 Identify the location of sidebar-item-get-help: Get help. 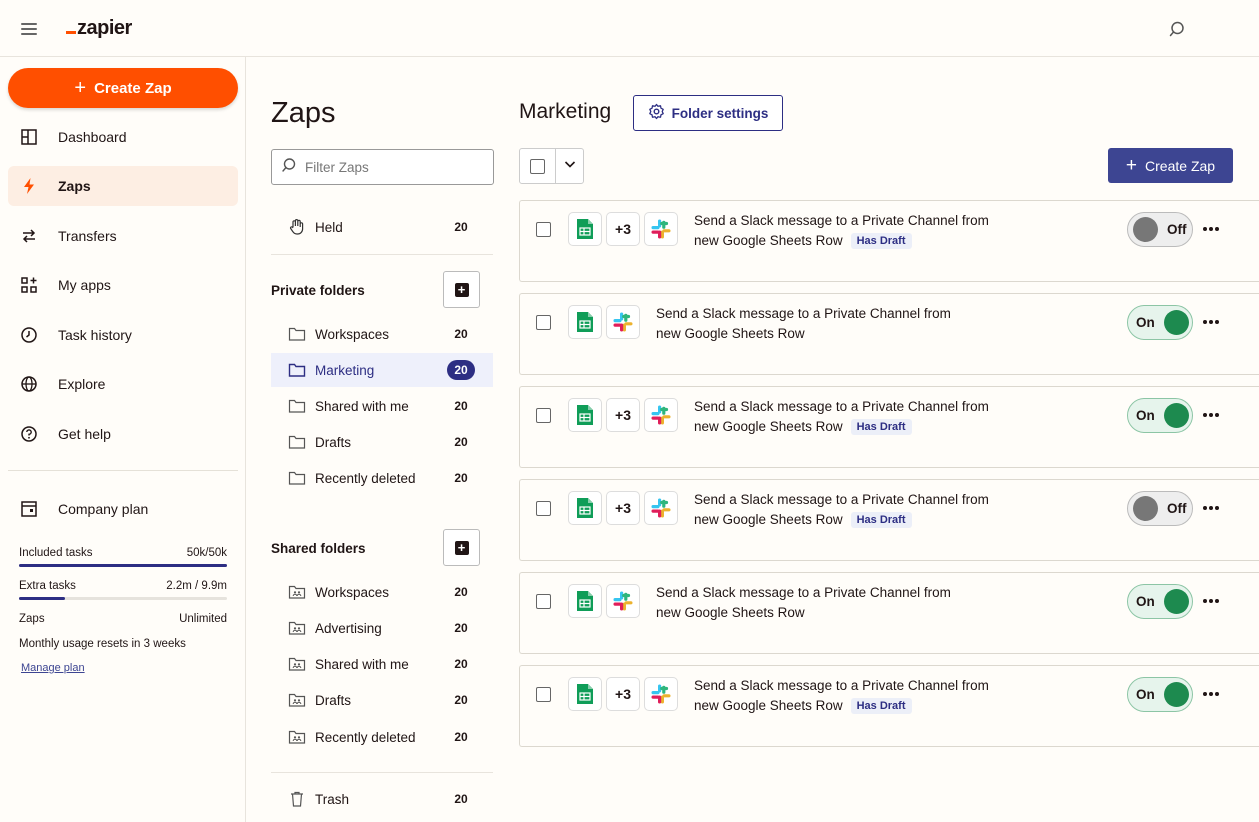
(123, 434).